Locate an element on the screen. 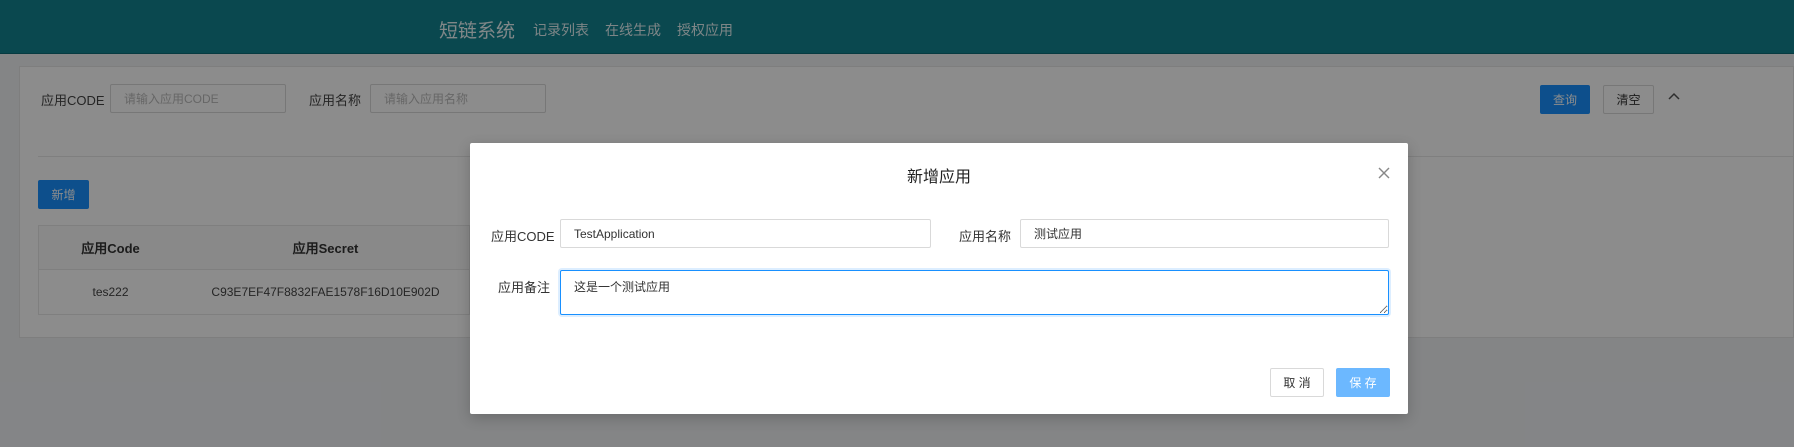  modal-remark-label: 应用备注 is located at coordinates (524, 287).